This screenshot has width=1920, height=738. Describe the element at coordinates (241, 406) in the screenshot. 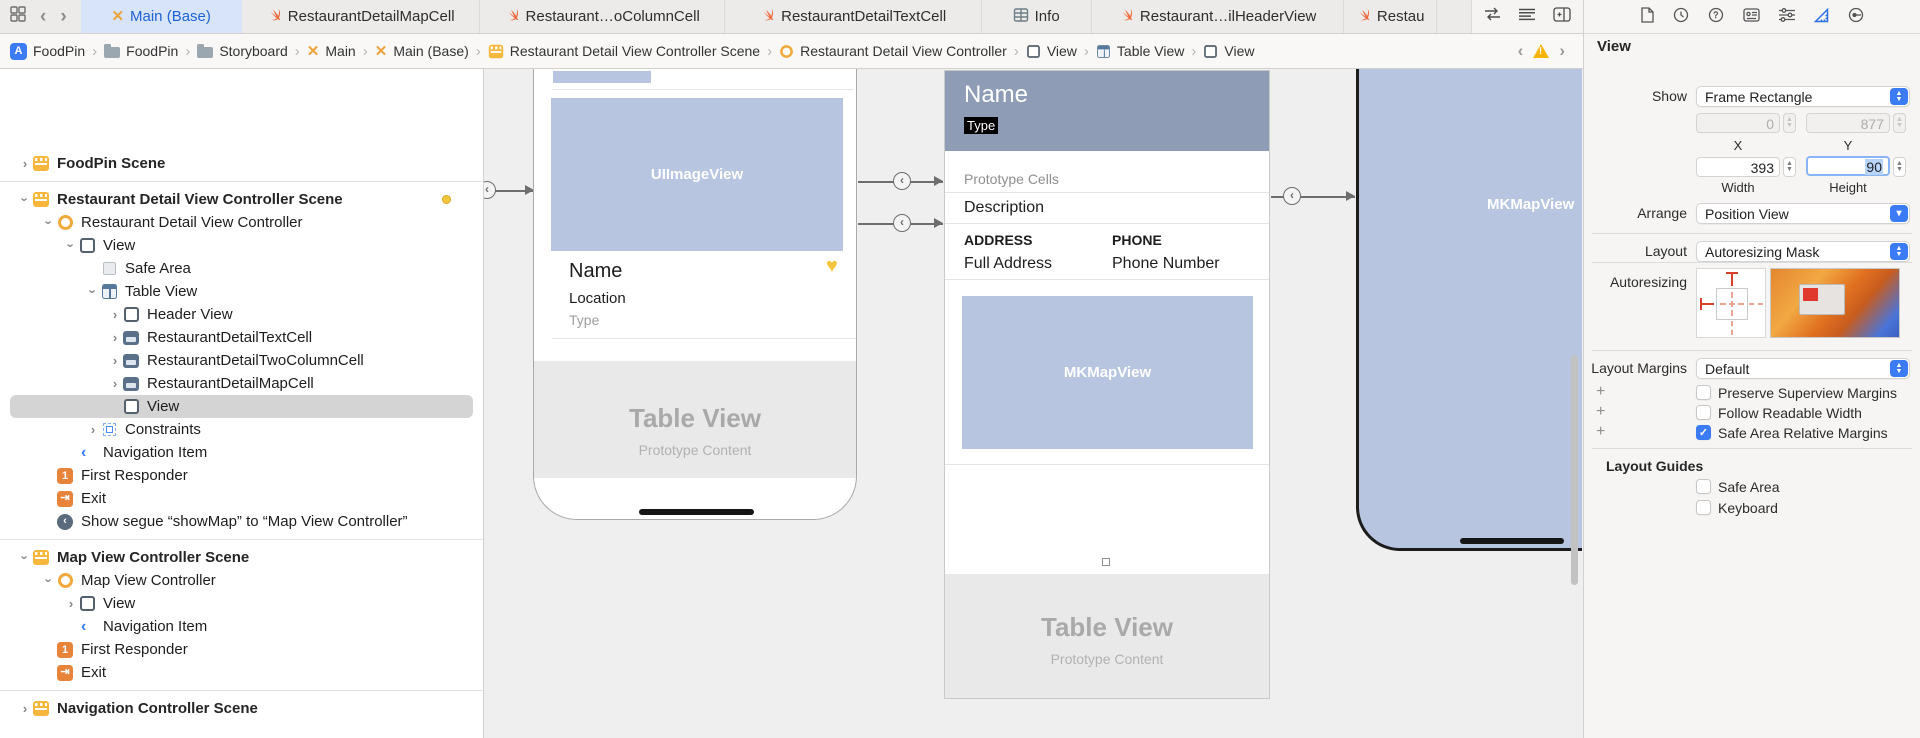

I see `outline-row-view: View` at that location.